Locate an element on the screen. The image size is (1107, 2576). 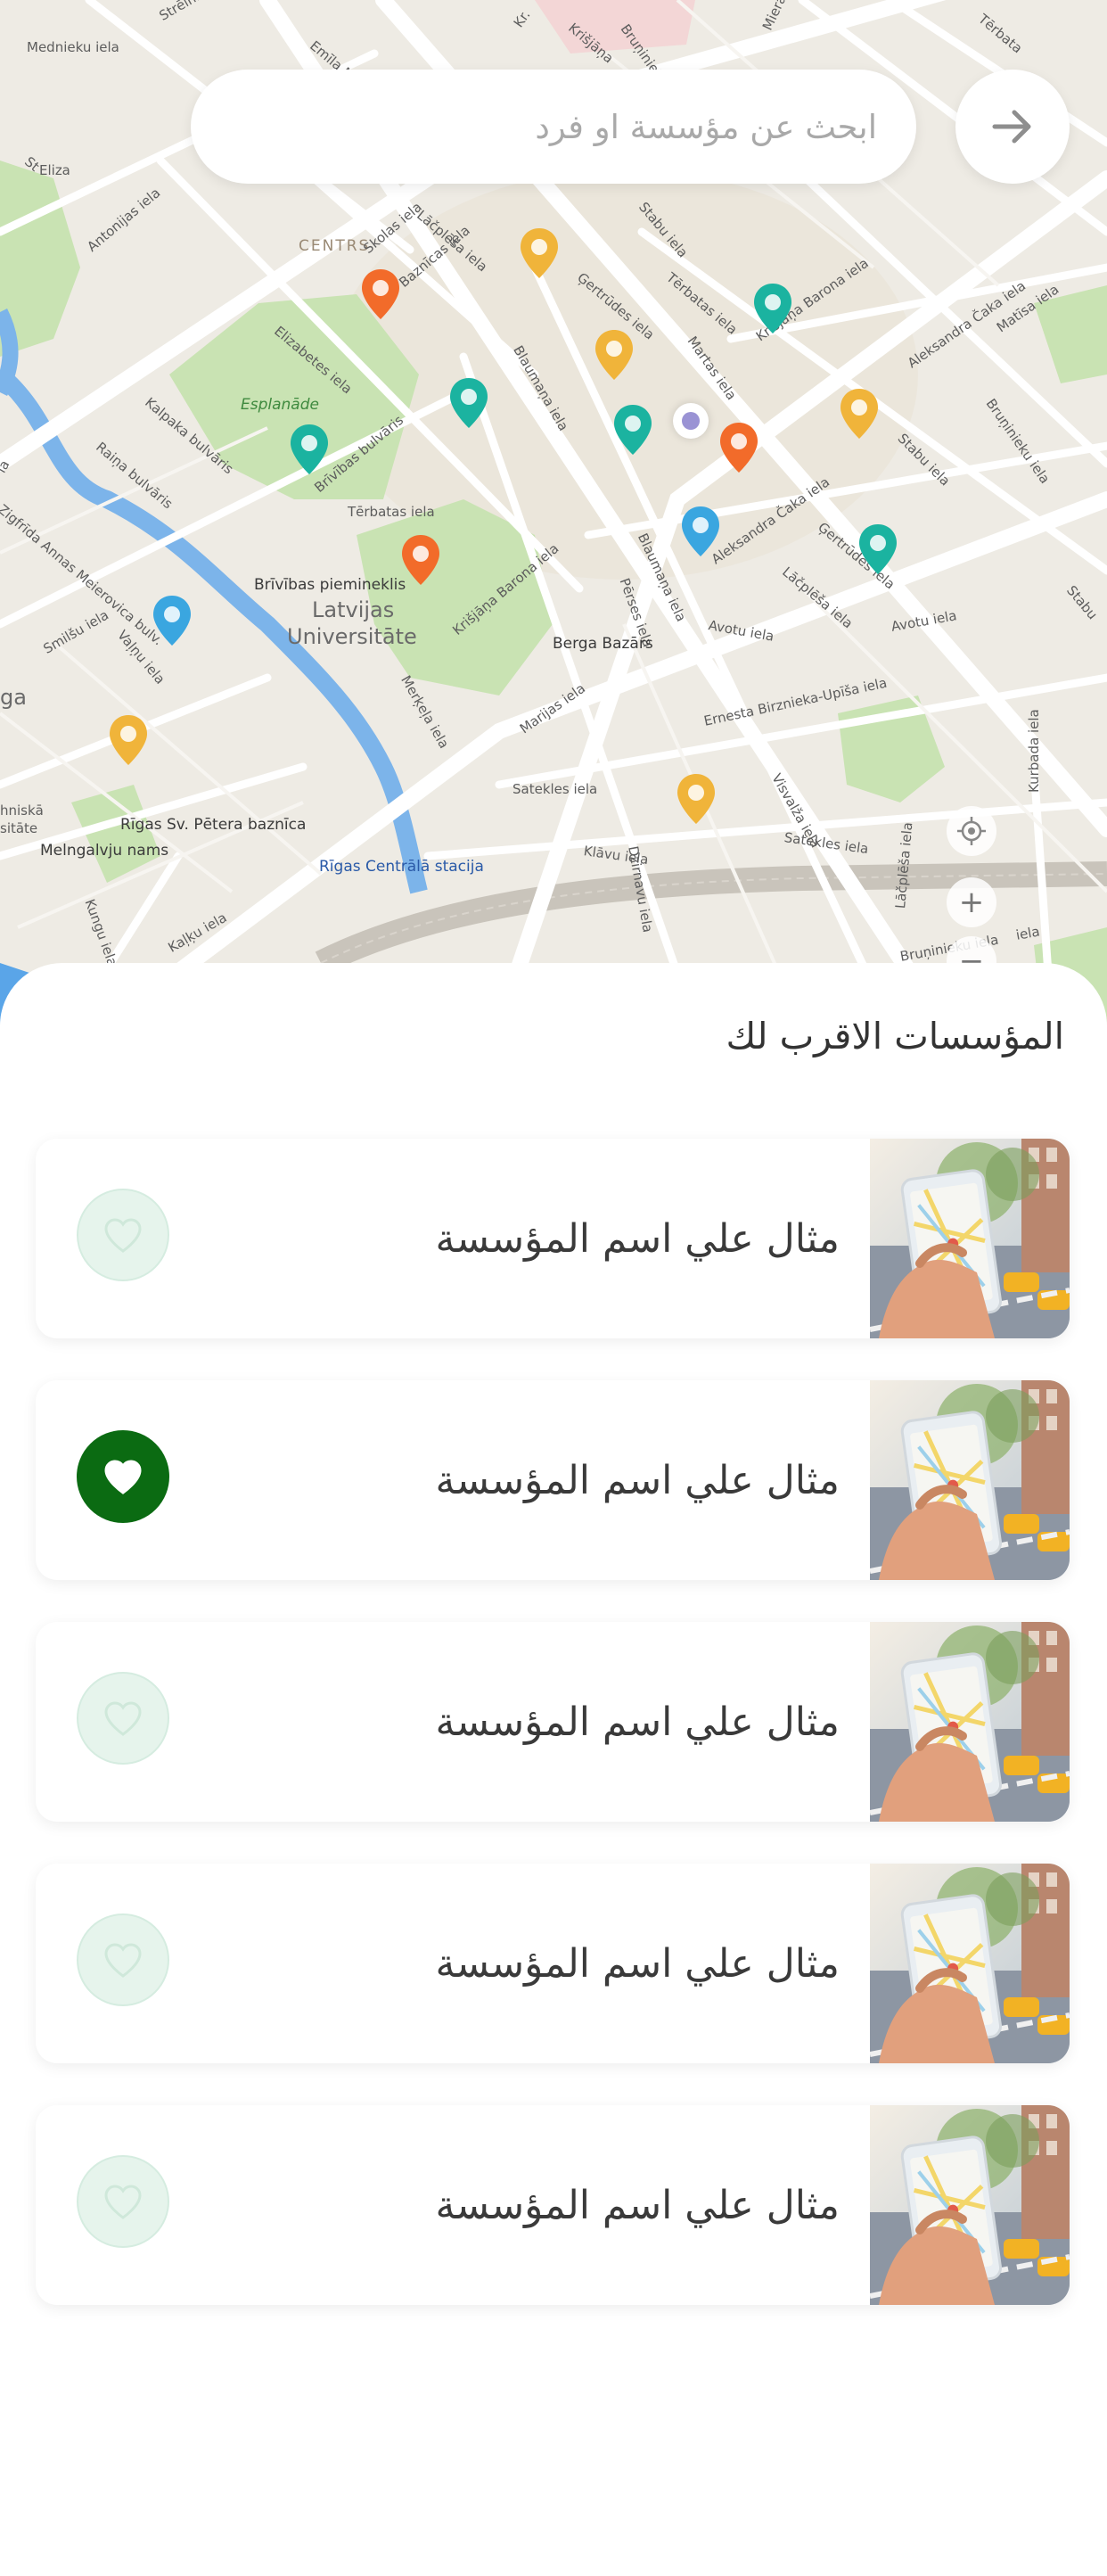
locate-icon is located at coordinates (971, 831).